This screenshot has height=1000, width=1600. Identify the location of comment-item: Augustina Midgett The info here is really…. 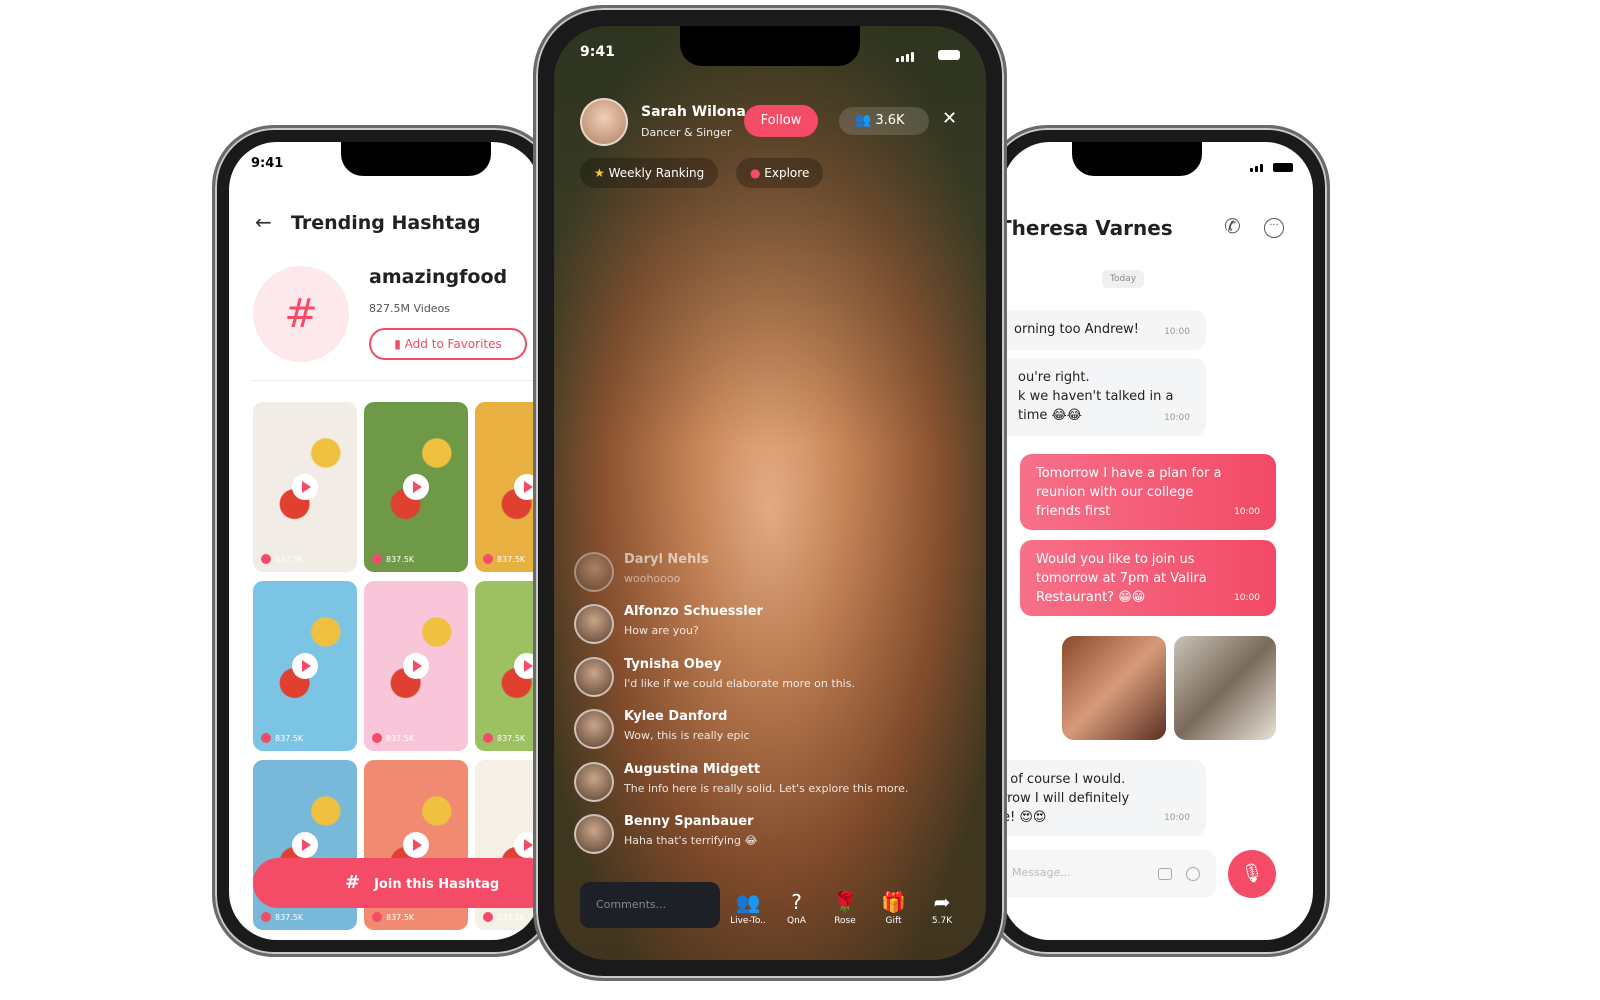
(741, 781).